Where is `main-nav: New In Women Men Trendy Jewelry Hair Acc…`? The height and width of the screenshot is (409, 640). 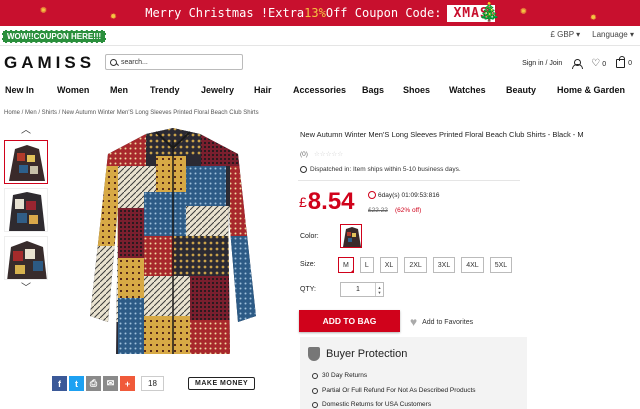 main-nav: New In Women Men Trendy Jewelry Hair Acc… is located at coordinates (320, 92).